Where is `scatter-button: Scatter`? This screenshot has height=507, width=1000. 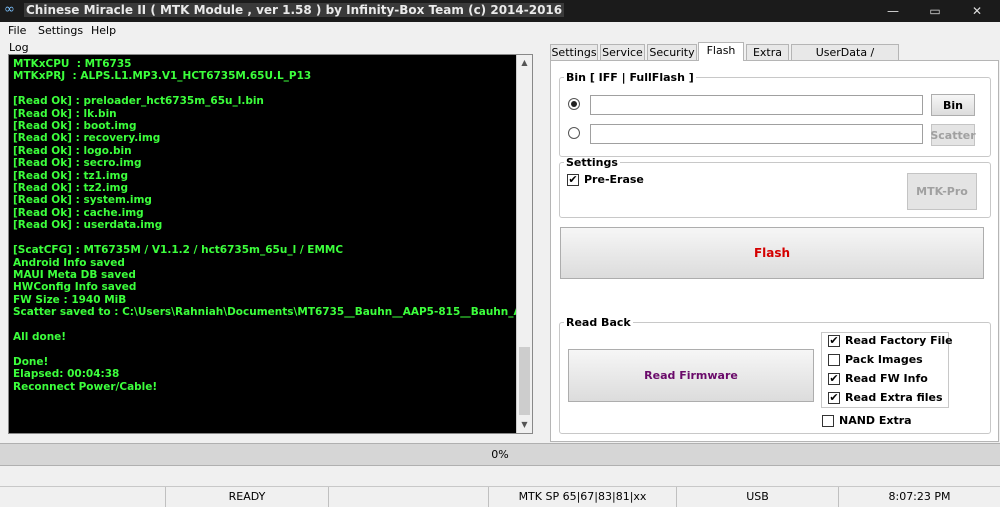 scatter-button: Scatter is located at coordinates (953, 135).